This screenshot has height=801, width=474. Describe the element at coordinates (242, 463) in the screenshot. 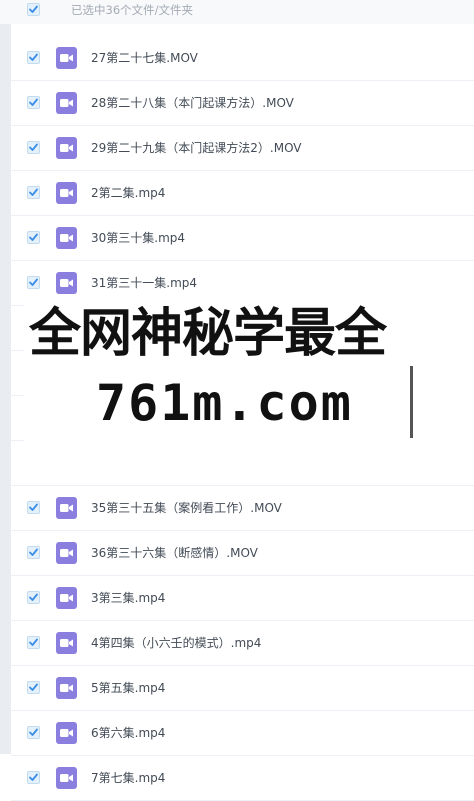

I see `file-row-obscured` at that location.